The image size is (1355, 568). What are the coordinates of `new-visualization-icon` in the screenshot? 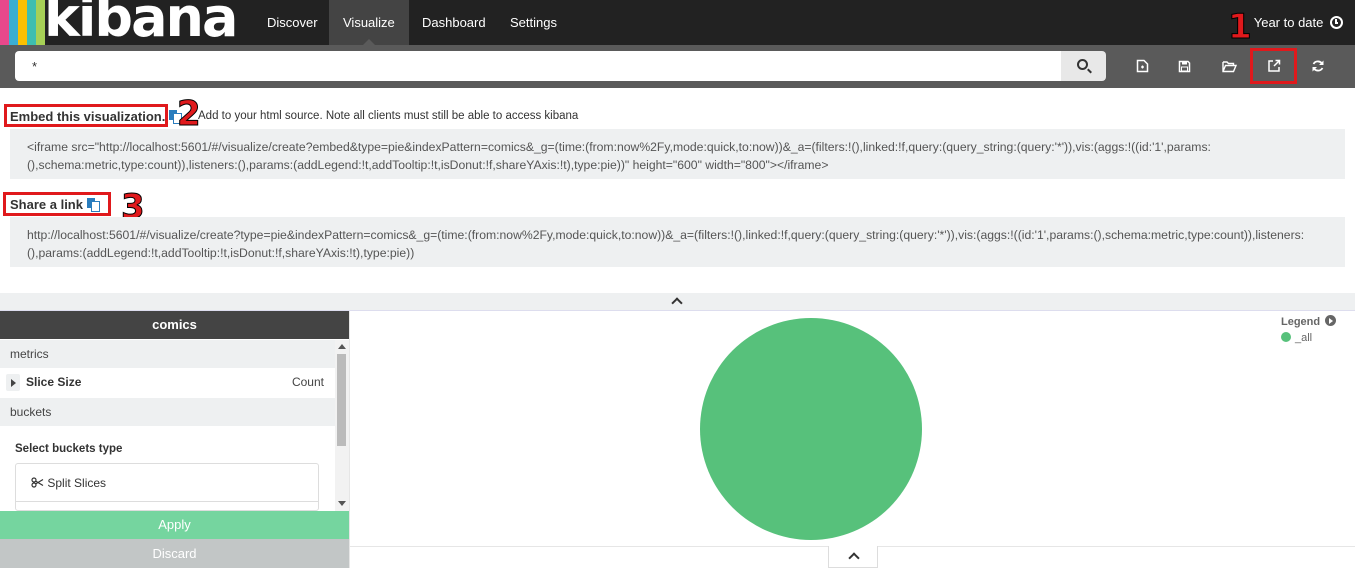 It's located at (1142, 66).